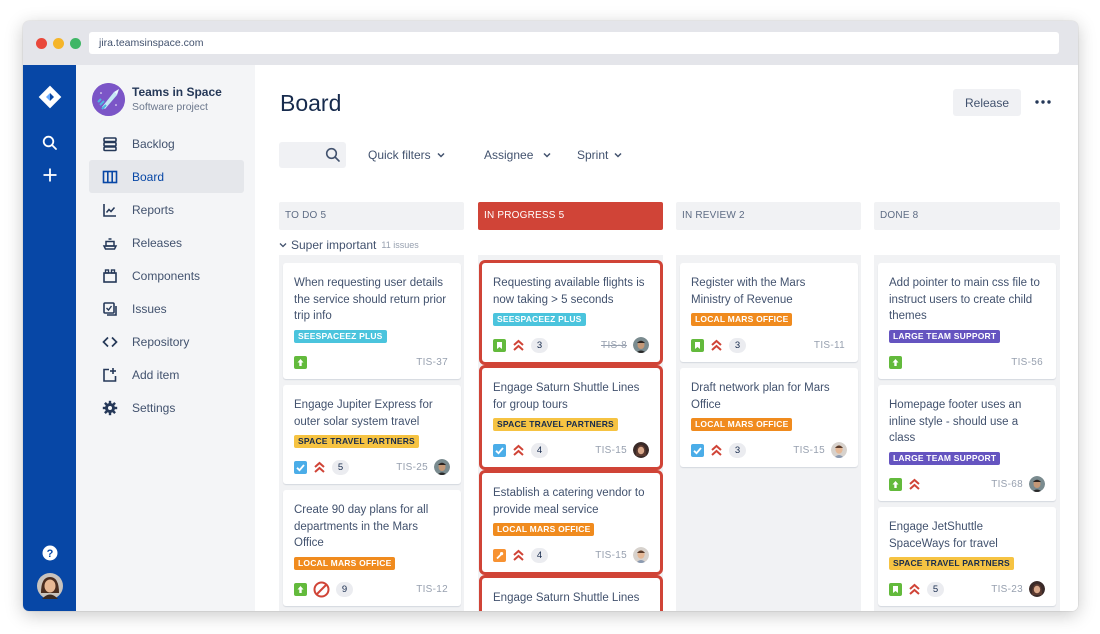 The height and width of the screenshot is (634, 1100). What do you see at coordinates (166, 308) in the screenshot?
I see `sidebar-item-issues: Issues` at bounding box center [166, 308].